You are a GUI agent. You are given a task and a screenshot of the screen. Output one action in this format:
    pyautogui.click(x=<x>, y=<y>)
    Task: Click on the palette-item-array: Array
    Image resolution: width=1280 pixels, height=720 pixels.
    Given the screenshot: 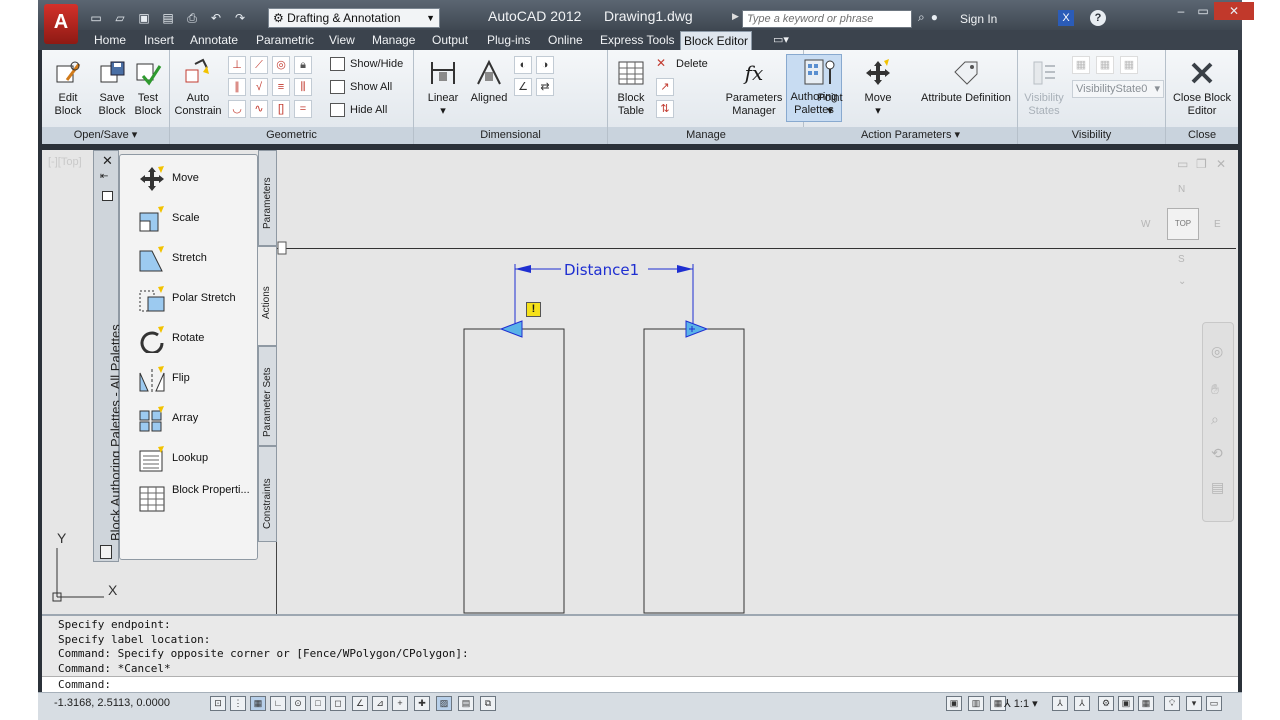 What is the action you would take?
    pyautogui.click(x=196, y=419)
    